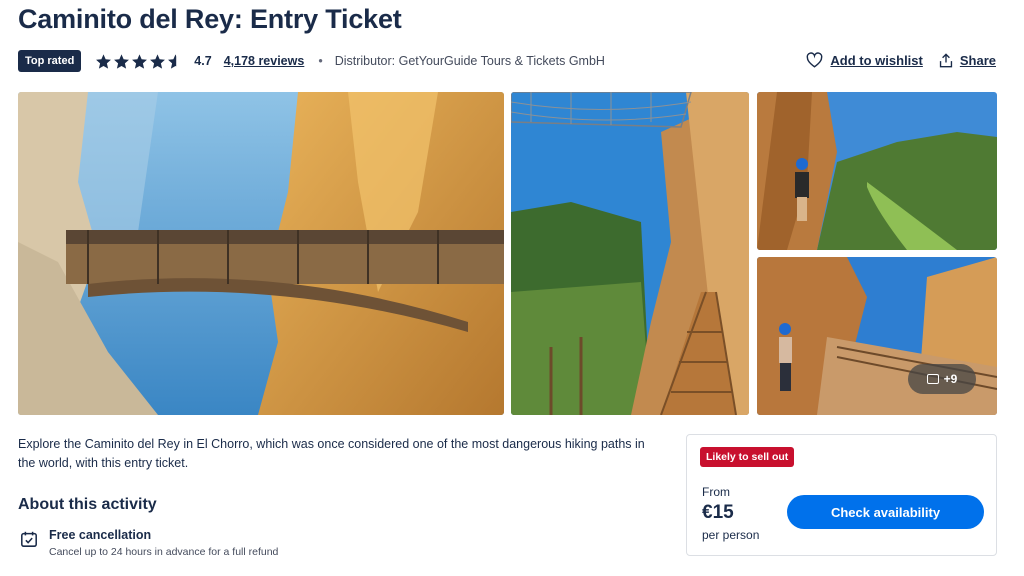  I want to click on wishlist-label: Add to wishlist, so click(876, 60).